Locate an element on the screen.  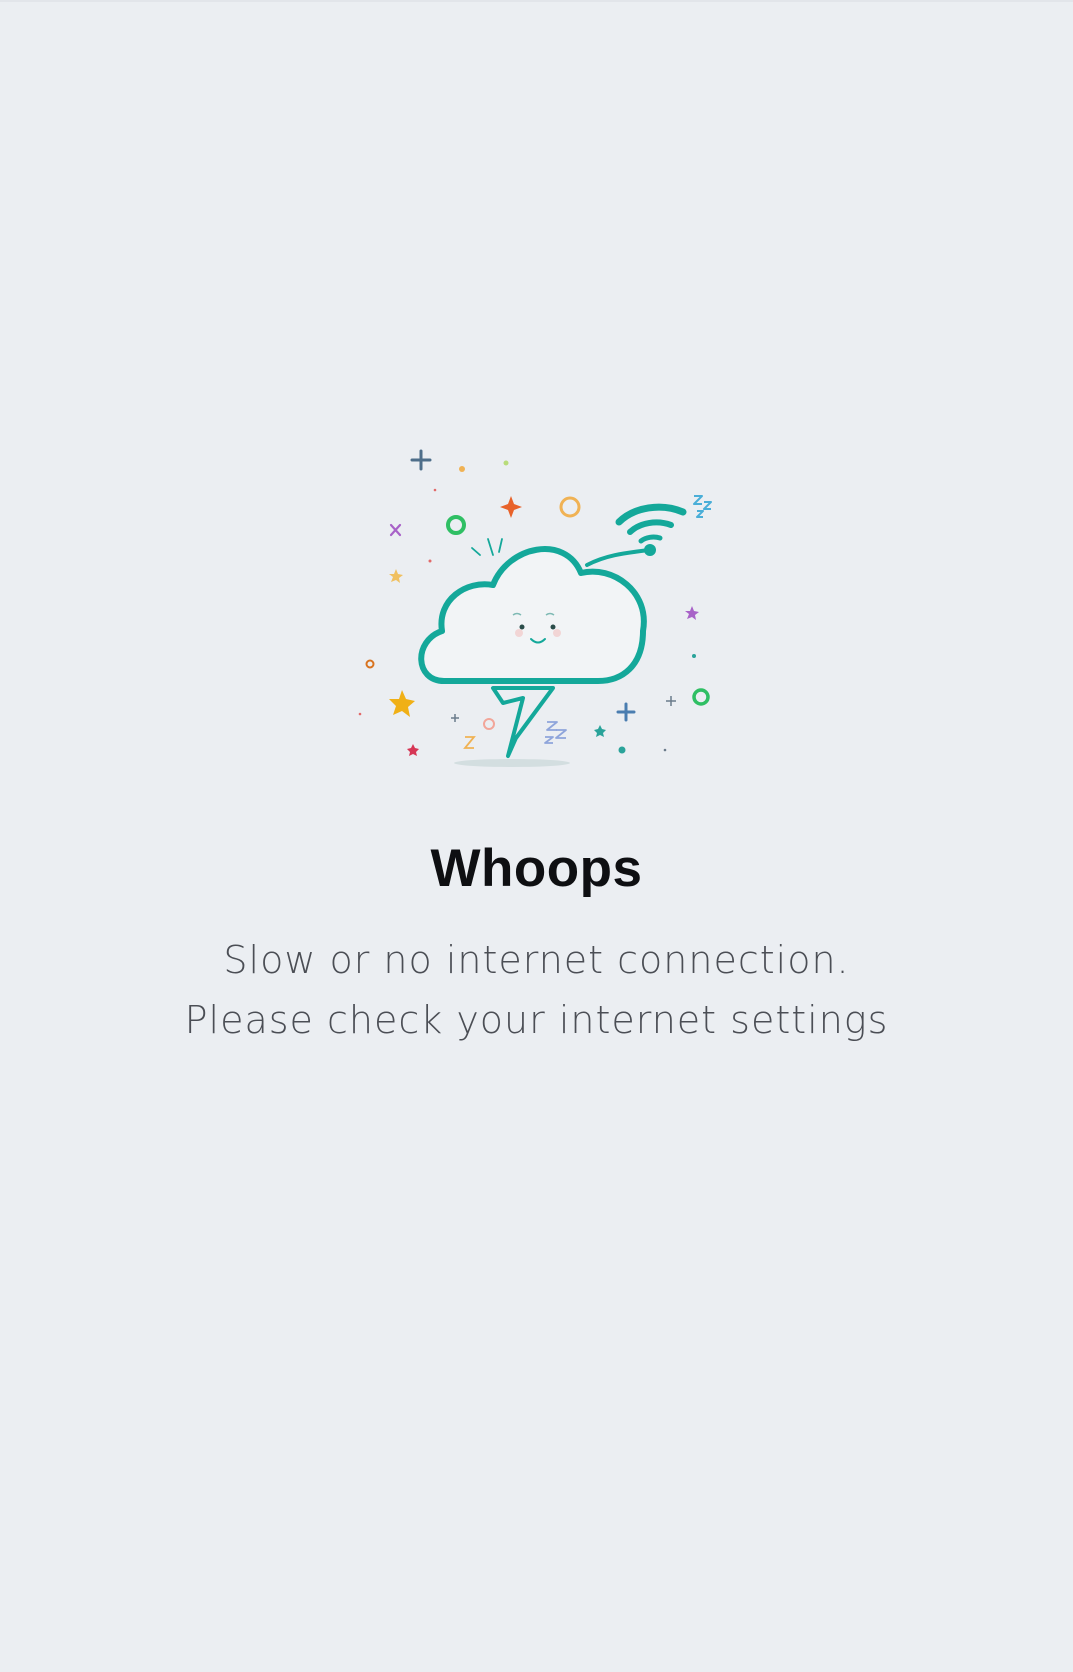
status-divider is located at coordinates (536, 1).